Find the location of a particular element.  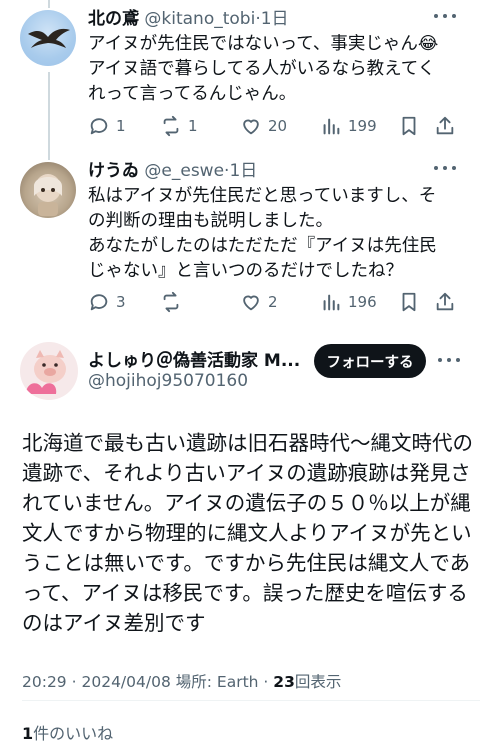

main-post-header: よしゅり＠偽善活動家 M... @hojihoj95070160 フォローする is located at coordinates (240, 372).